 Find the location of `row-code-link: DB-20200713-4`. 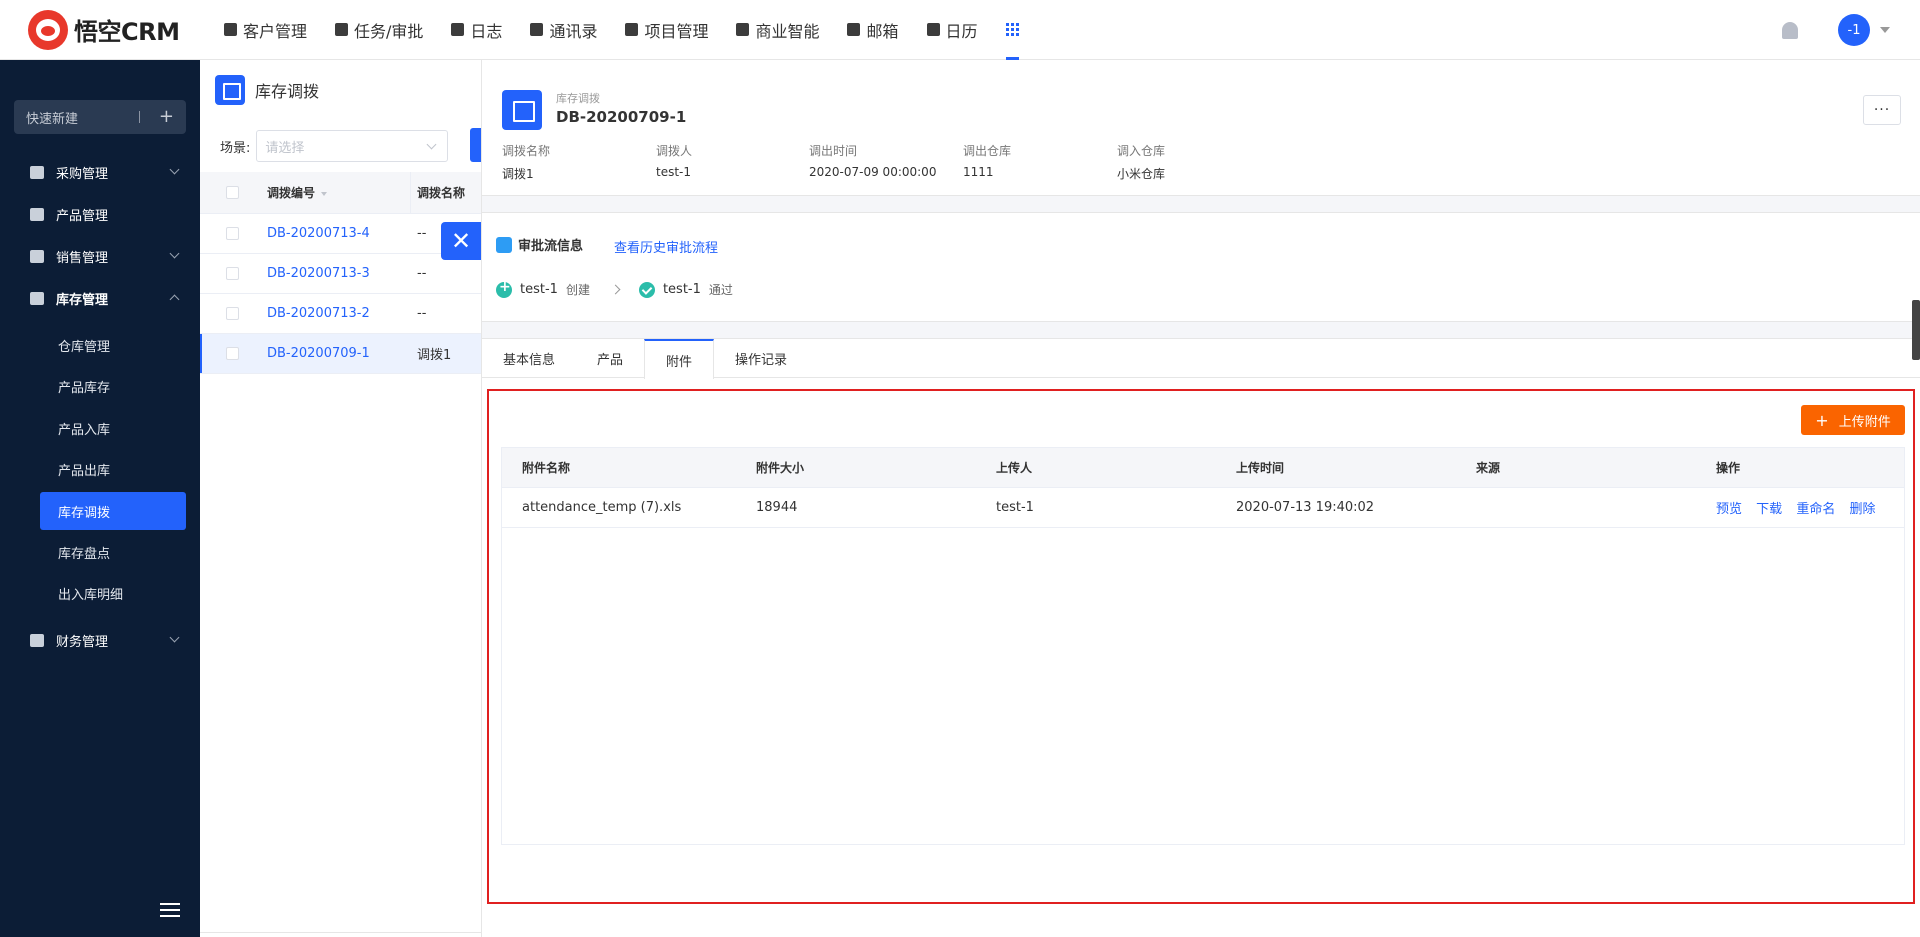

row-code-link: DB-20200713-4 is located at coordinates (342, 233).